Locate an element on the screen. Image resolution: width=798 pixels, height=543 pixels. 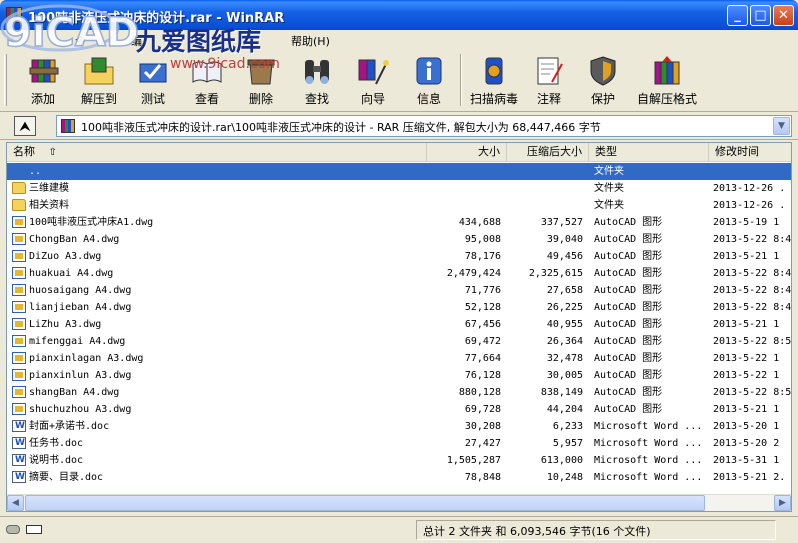
up-one-level-button: ⮝ is located at coordinates (25, 126).